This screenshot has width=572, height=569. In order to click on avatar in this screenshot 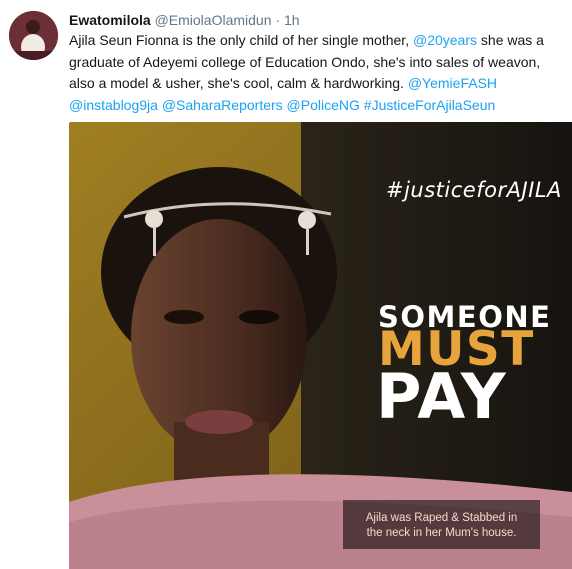, I will do `click(33, 35)`.